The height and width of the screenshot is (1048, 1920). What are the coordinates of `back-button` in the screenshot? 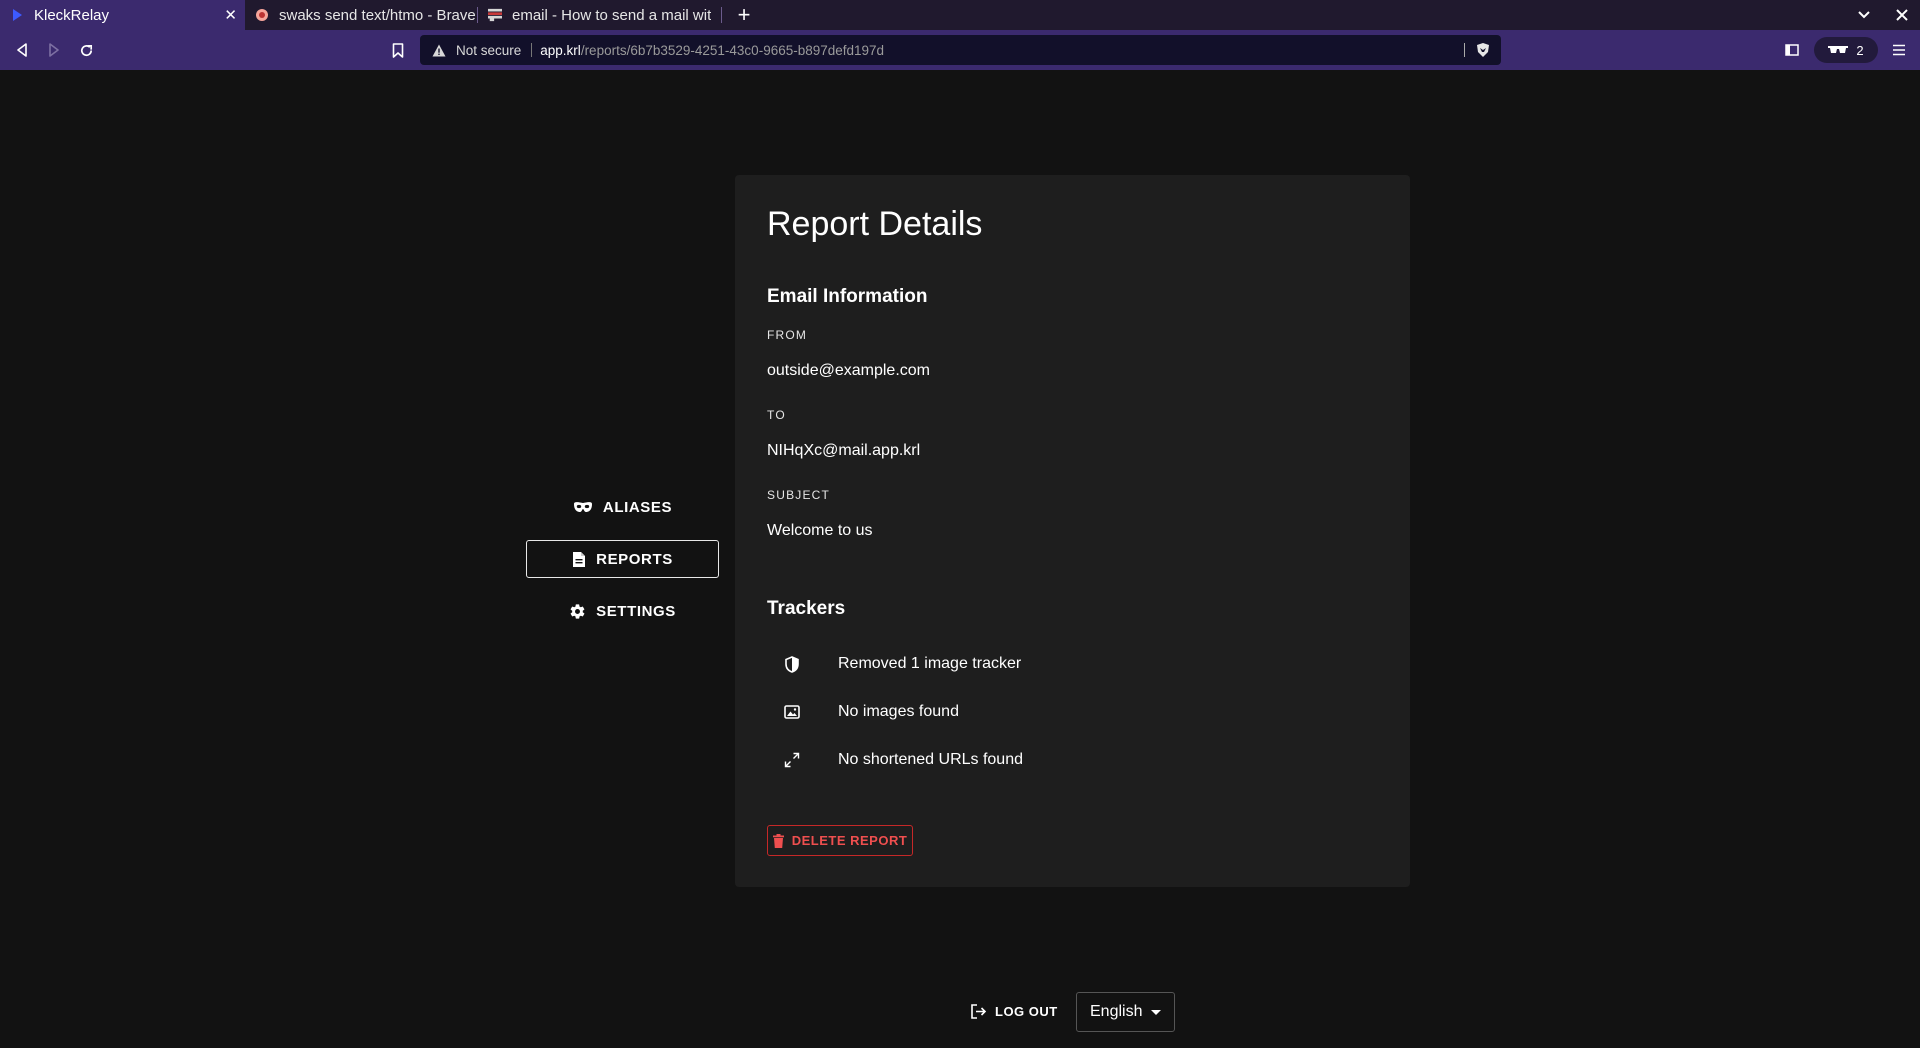 It's located at (22, 50).